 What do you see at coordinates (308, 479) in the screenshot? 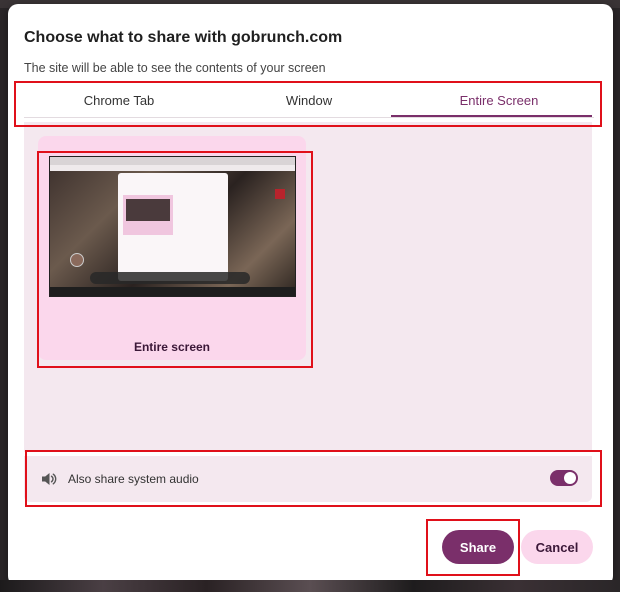
I see `system-audio-row: Also share system audio` at bounding box center [308, 479].